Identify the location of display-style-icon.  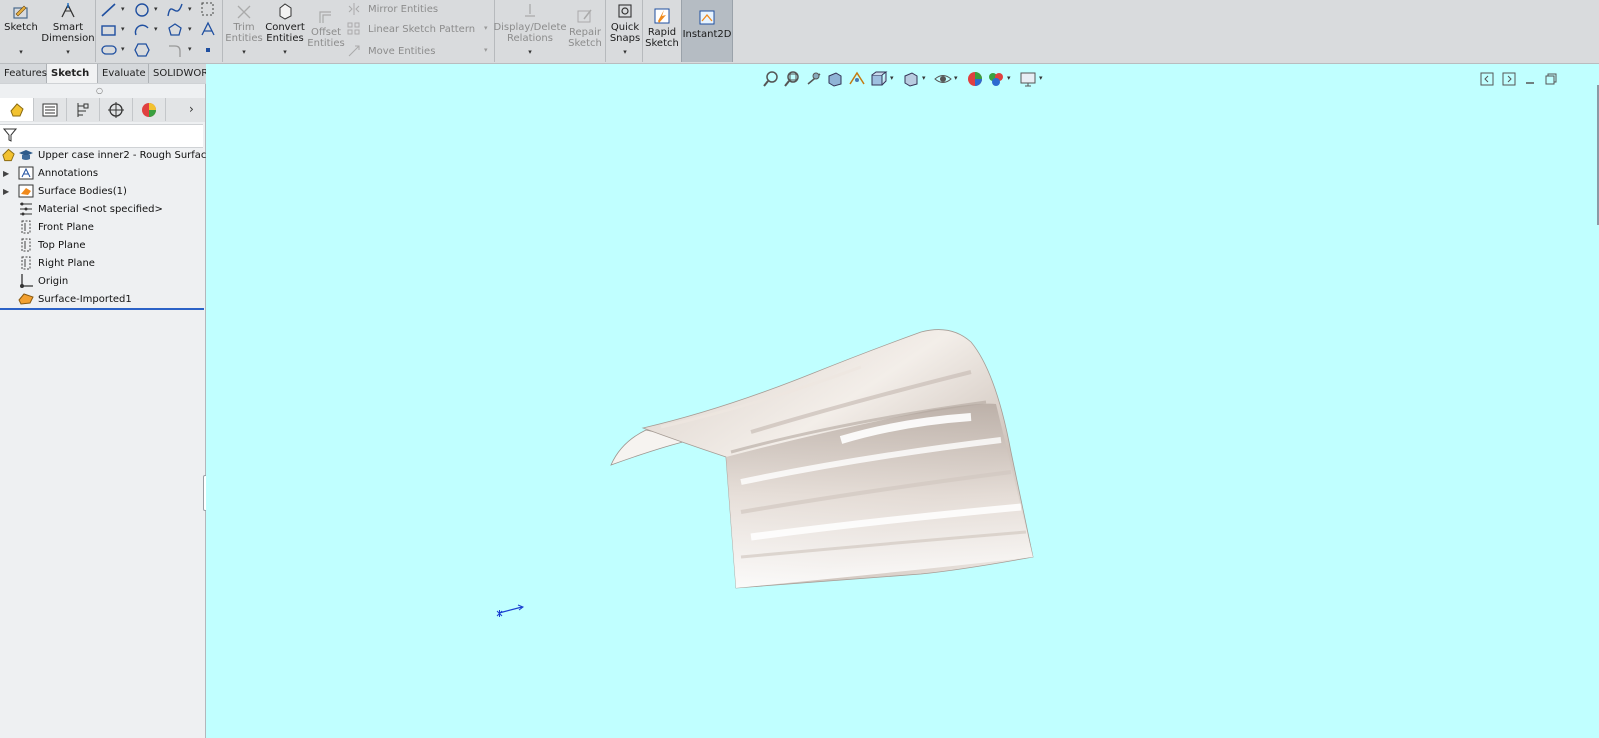
(911, 79).